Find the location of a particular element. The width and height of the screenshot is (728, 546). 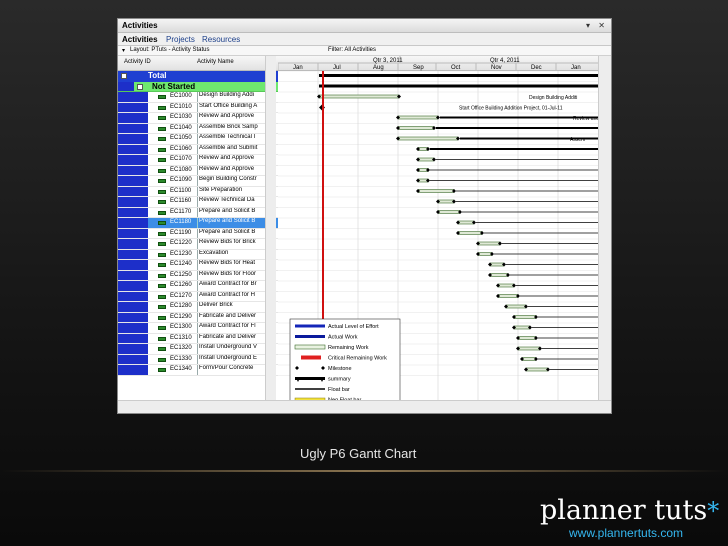

activity-name: Install Underground E is located at coordinates (231, 359).